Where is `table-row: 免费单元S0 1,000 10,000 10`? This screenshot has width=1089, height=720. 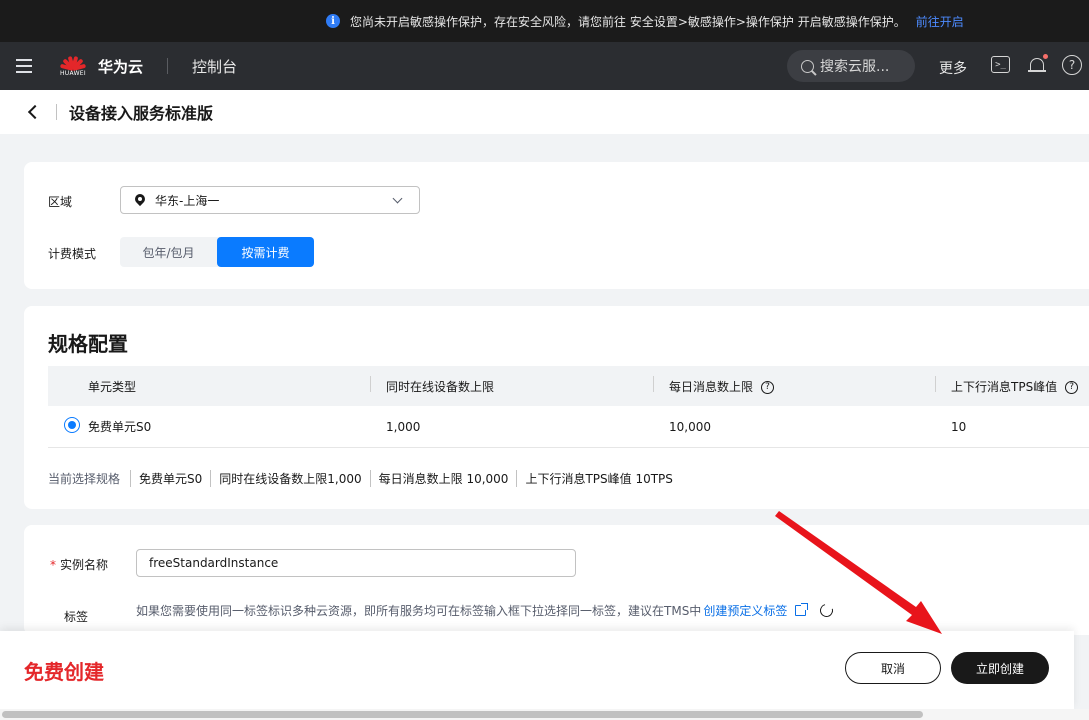
table-row: 免费单元S0 1,000 10,000 10 is located at coordinates (568, 427).